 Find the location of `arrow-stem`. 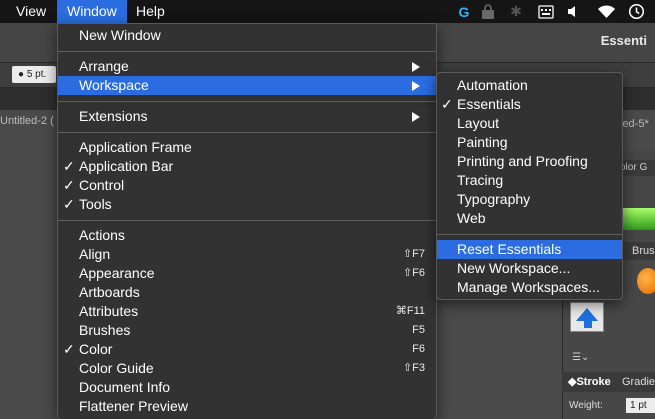

arrow-stem is located at coordinates (588, 322).